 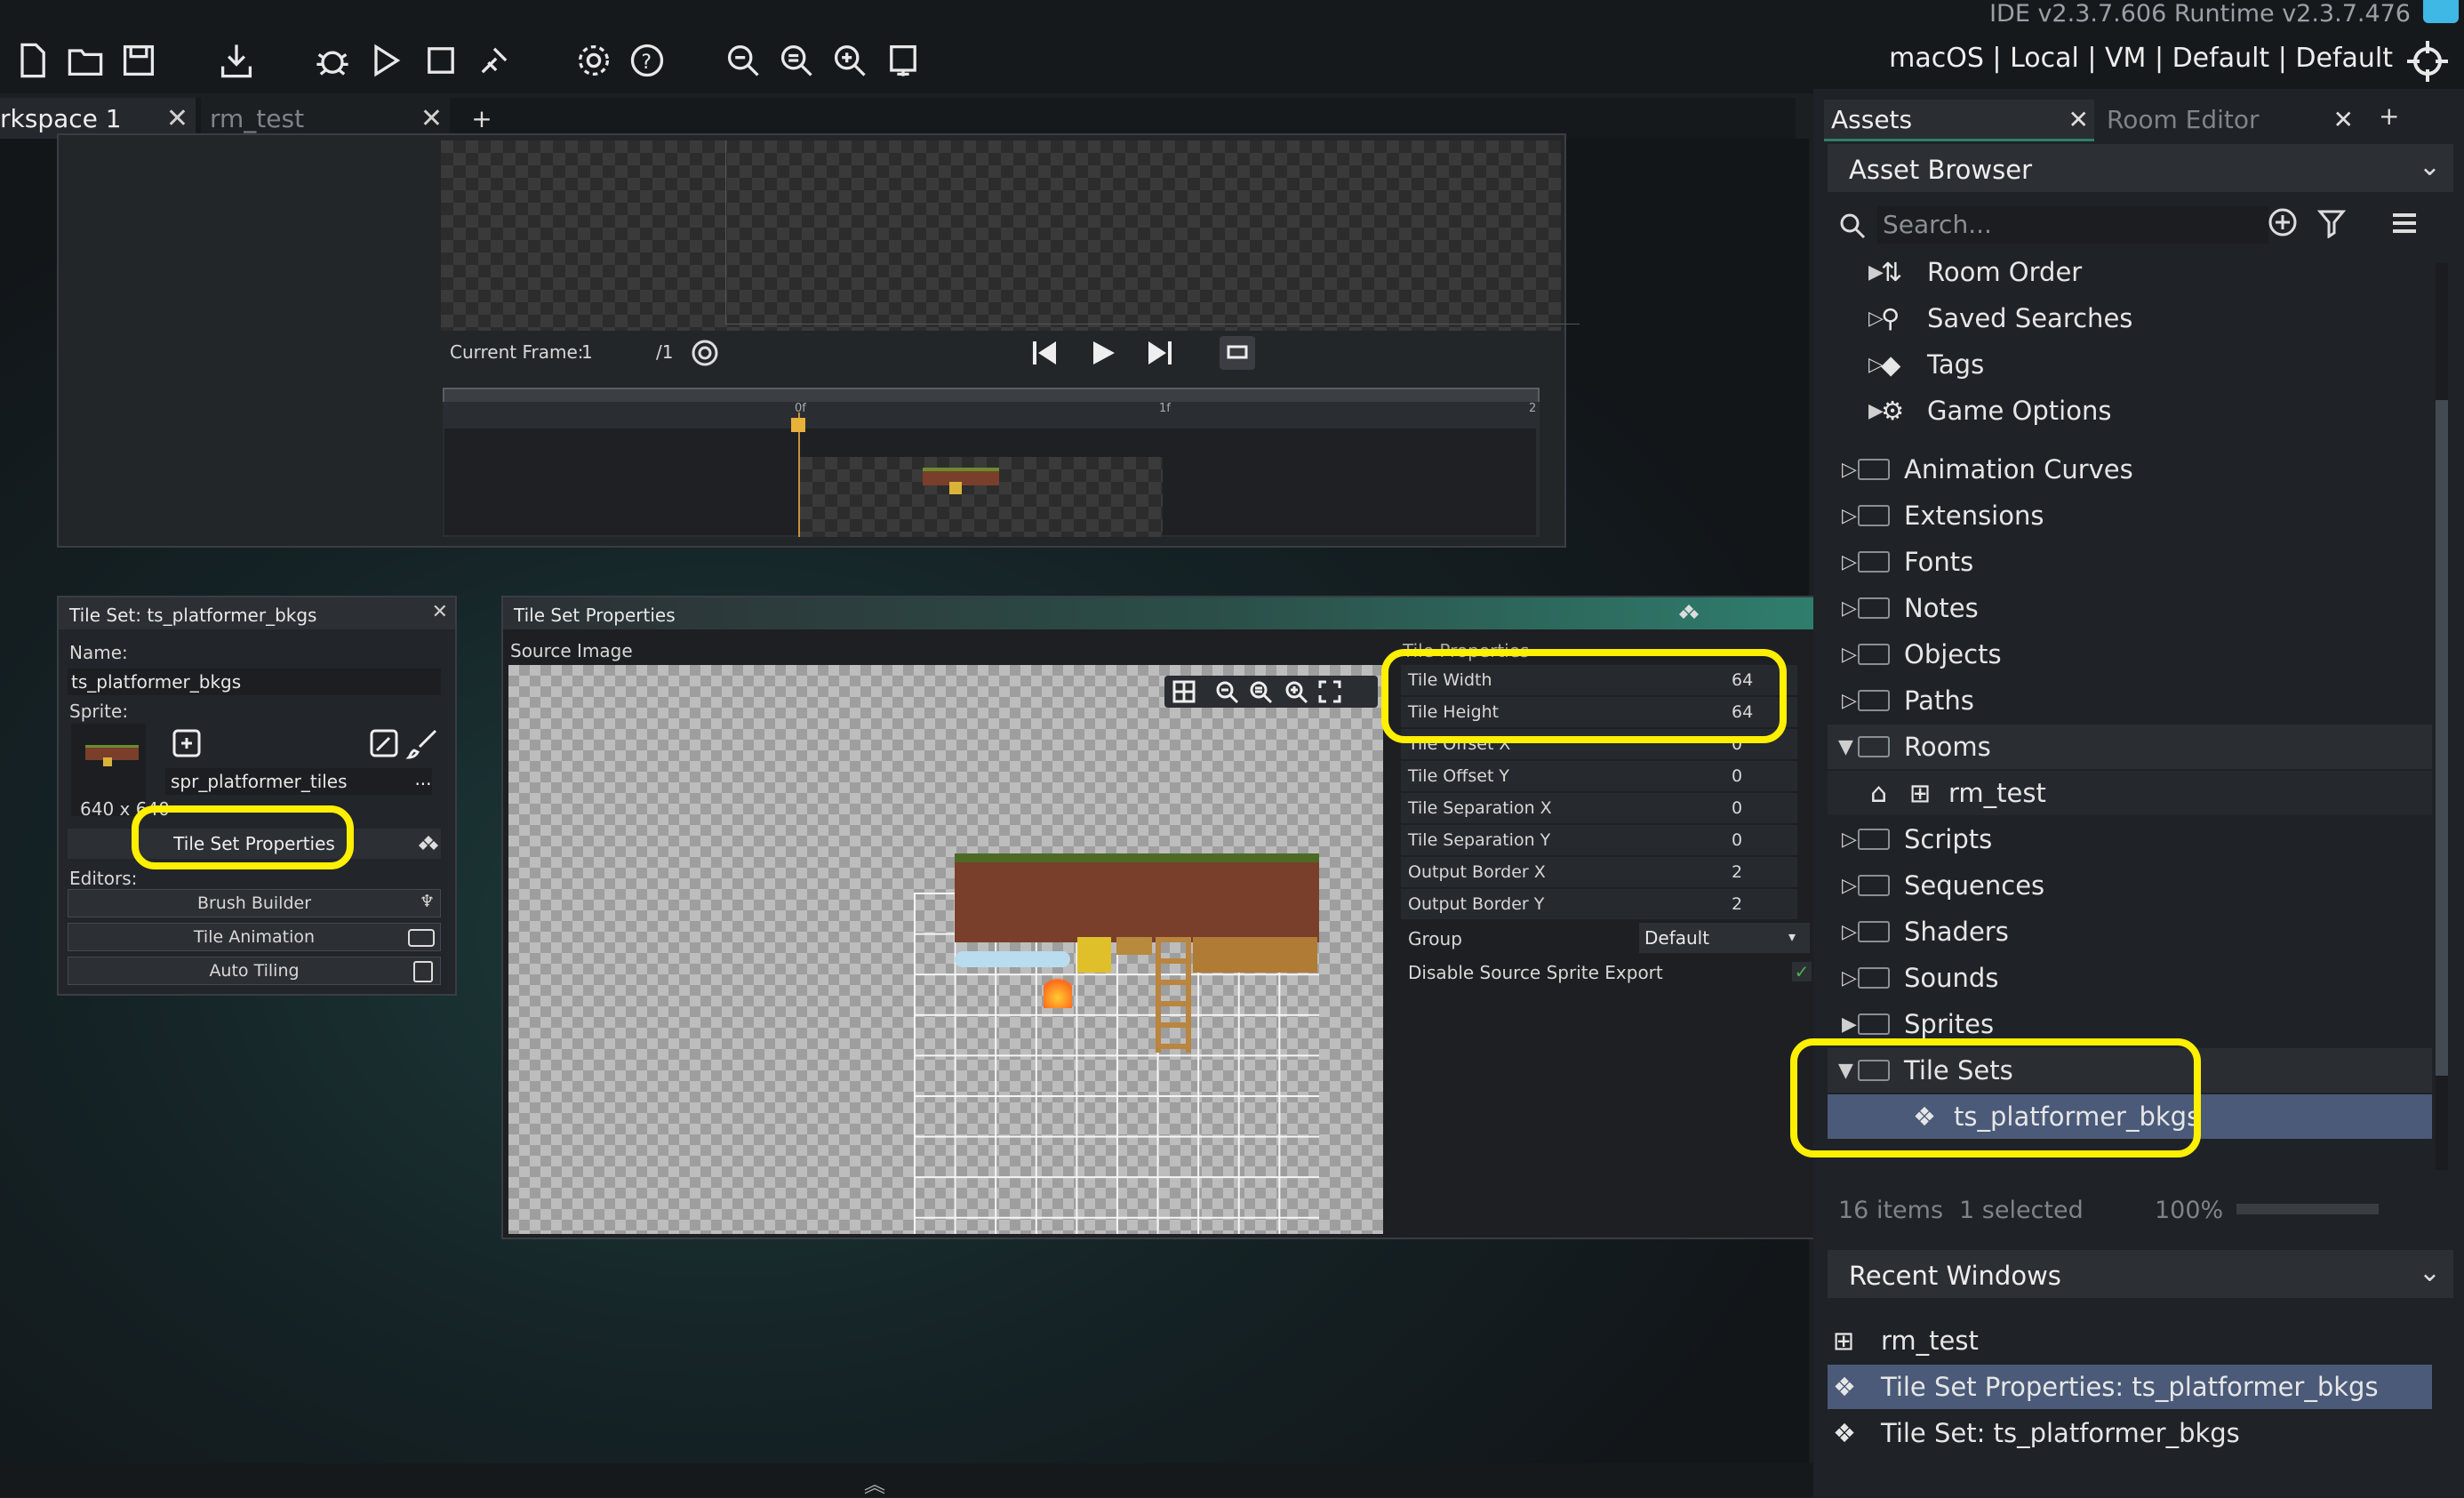 What do you see at coordinates (1237, 353) in the screenshot?
I see `loop-toggle-icon` at bounding box center [1237, 353].